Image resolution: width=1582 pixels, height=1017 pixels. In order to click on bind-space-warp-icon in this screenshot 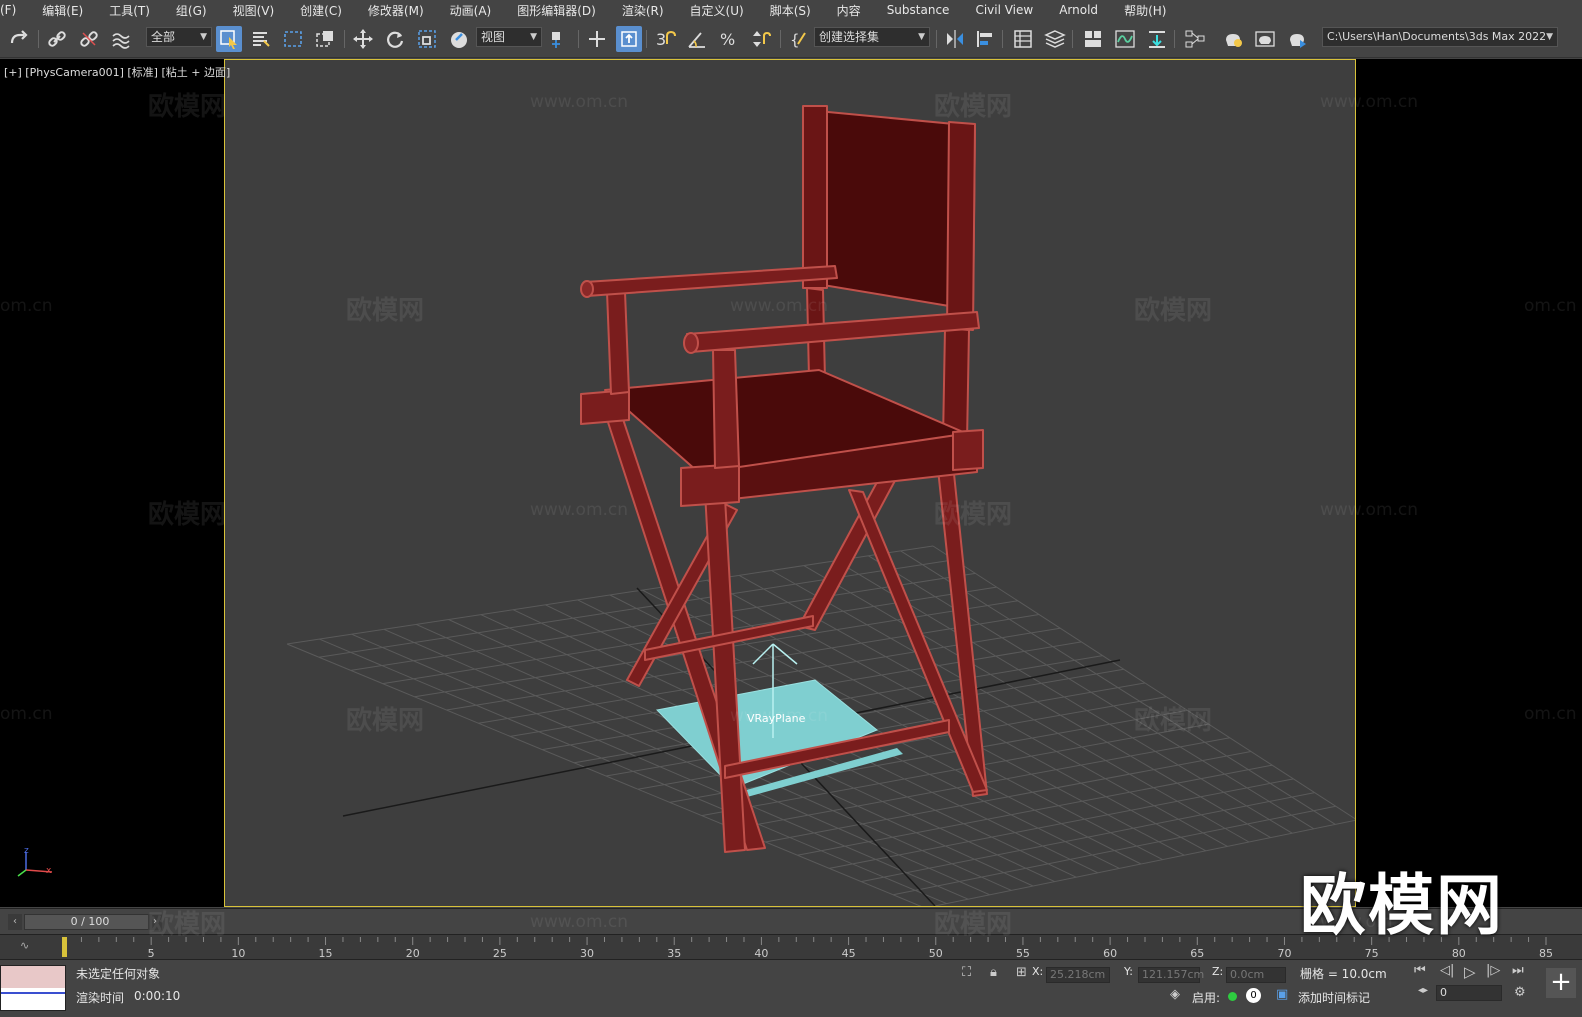, I will do `click(121, 39)`.